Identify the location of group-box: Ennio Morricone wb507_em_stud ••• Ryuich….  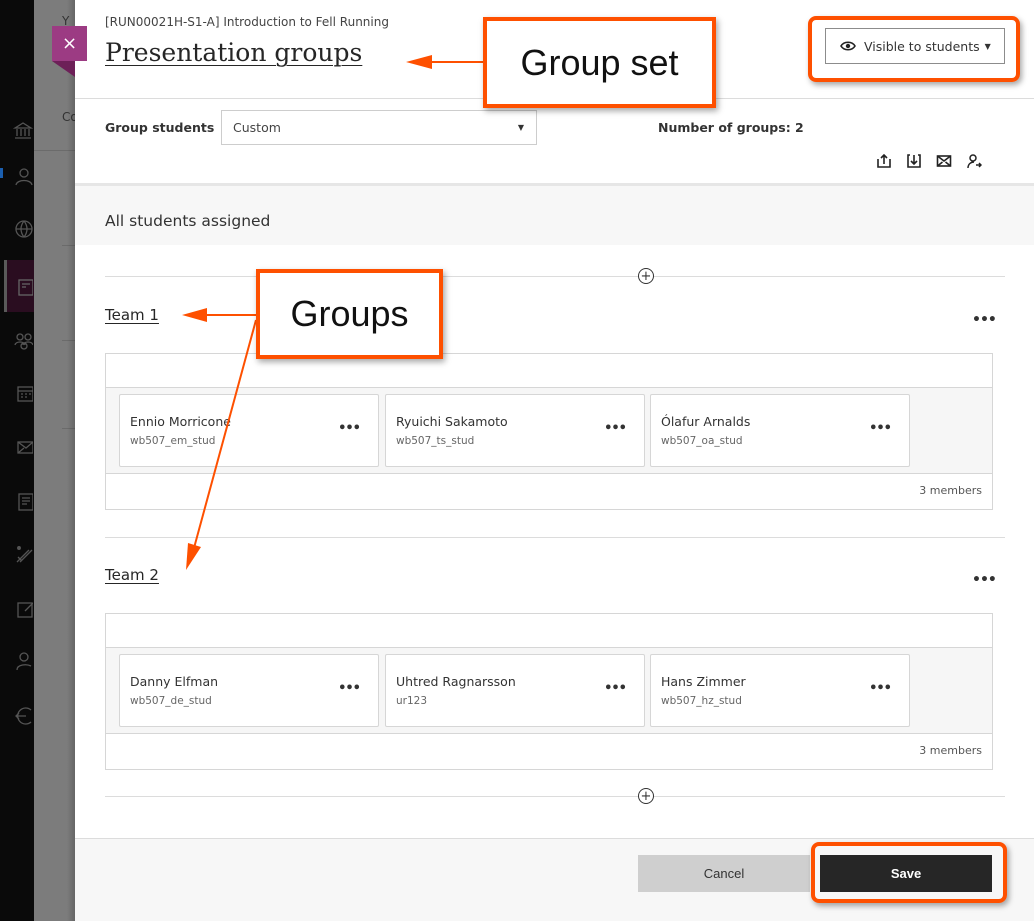
(549, 431).